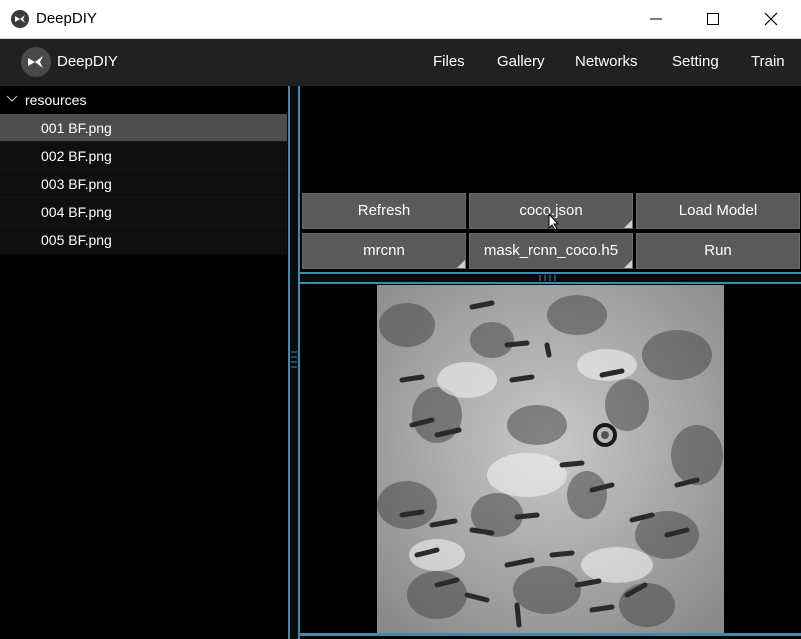 The height and width of the screenshot is (639, 801). What do you see at coordinates (56, 100) in the screenshot?
I see `tree-root-label: resources` at bounding box center [56, 100].